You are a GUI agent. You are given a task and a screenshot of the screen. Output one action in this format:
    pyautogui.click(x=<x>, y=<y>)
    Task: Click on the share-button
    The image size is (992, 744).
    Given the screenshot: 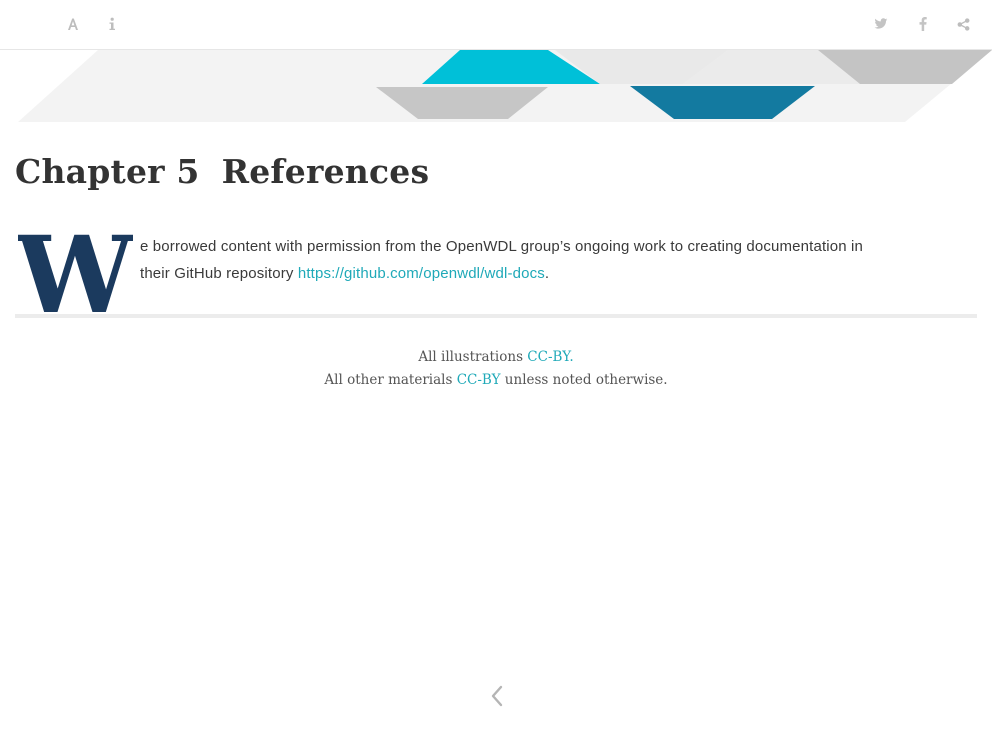 What is the action you would take?
    pyautogui.click(x=963, y=24)
    